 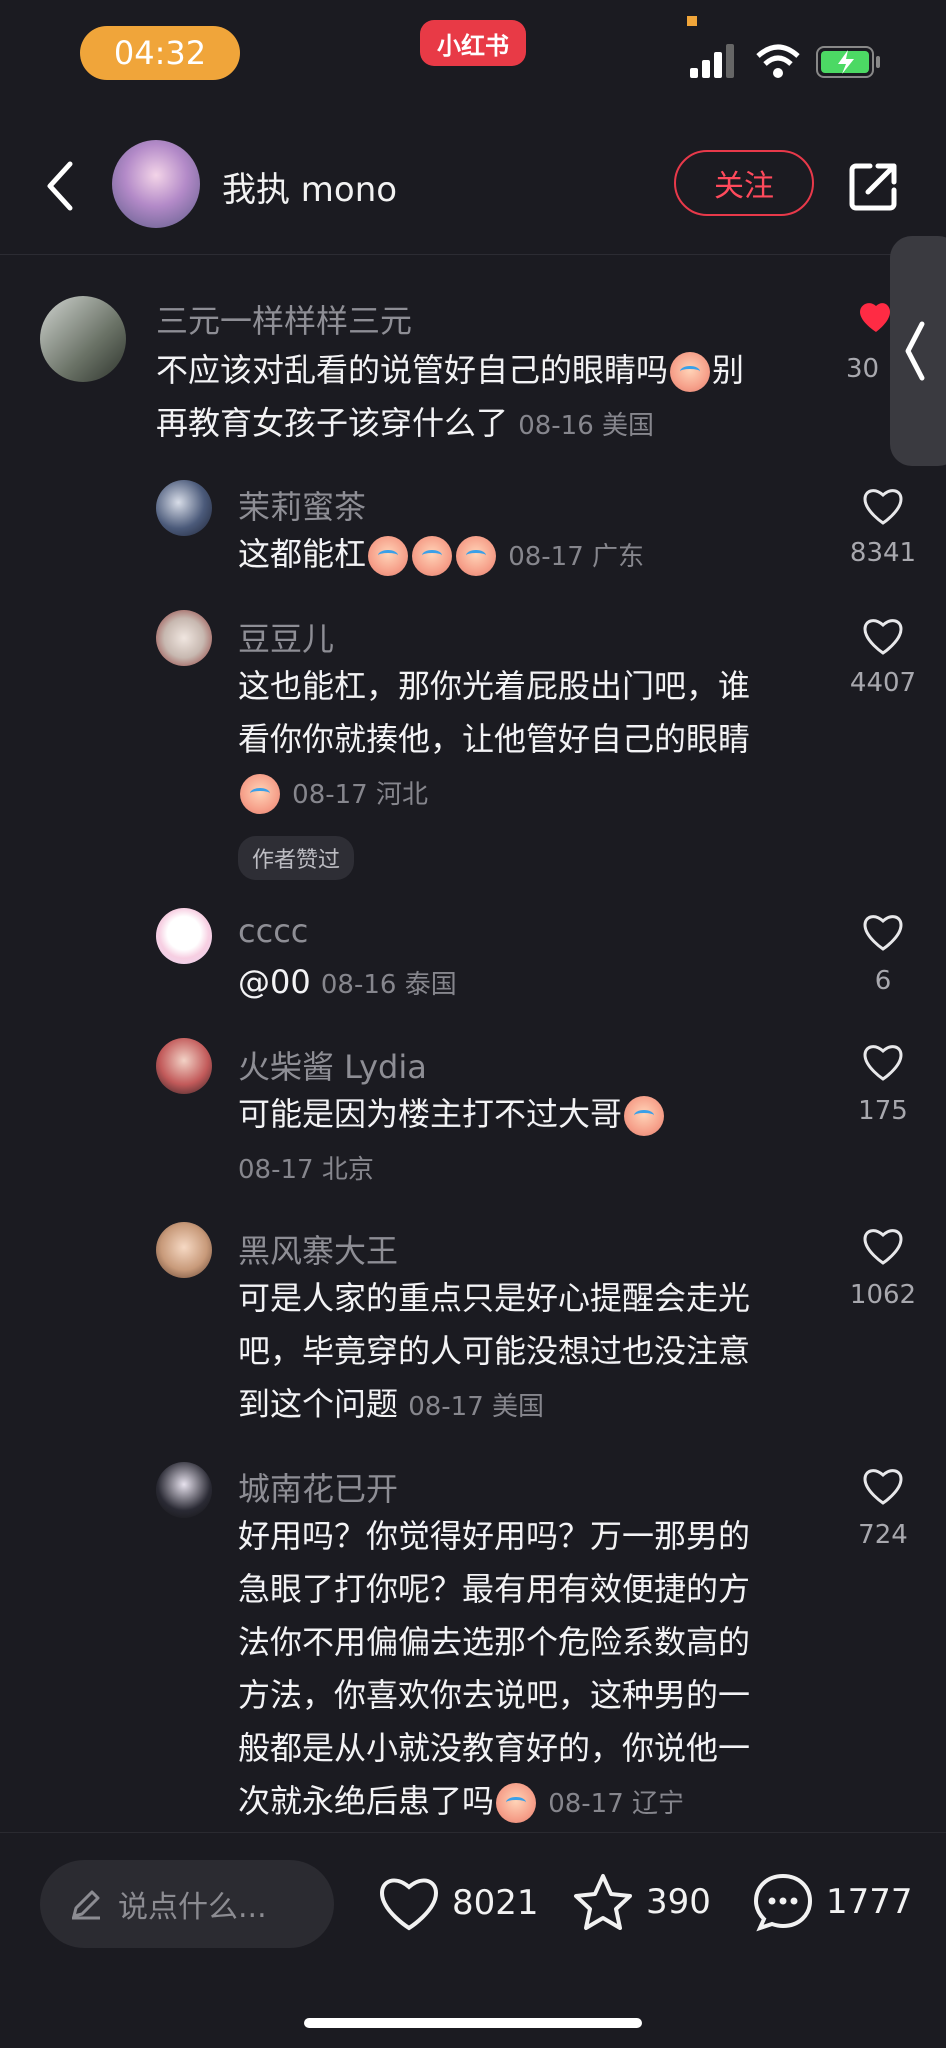 I want to click on comment-bubble-icon, so click(x=783, y=1902).